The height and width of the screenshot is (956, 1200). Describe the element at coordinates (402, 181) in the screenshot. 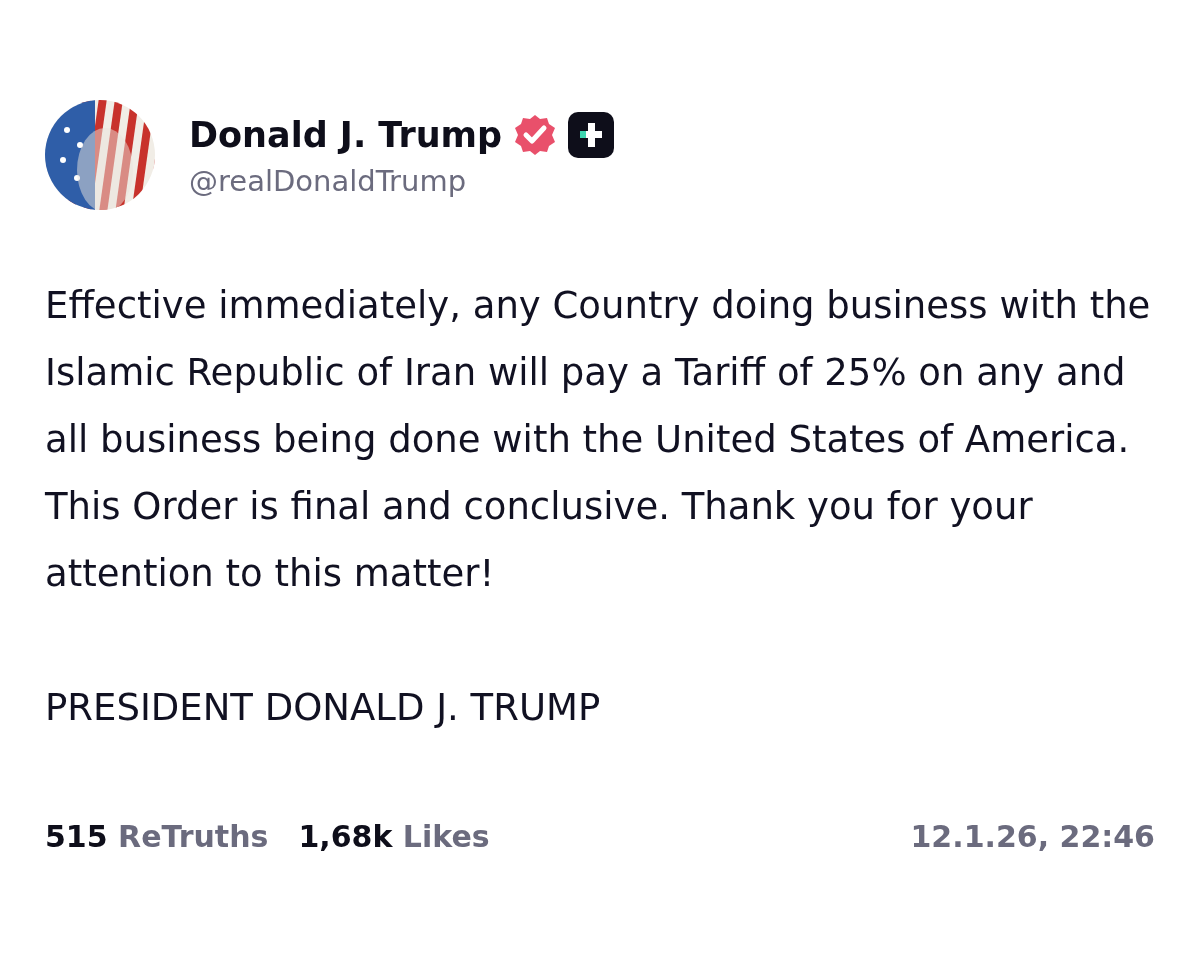

I see `author-handle: @realDonaldTrump` at that location.